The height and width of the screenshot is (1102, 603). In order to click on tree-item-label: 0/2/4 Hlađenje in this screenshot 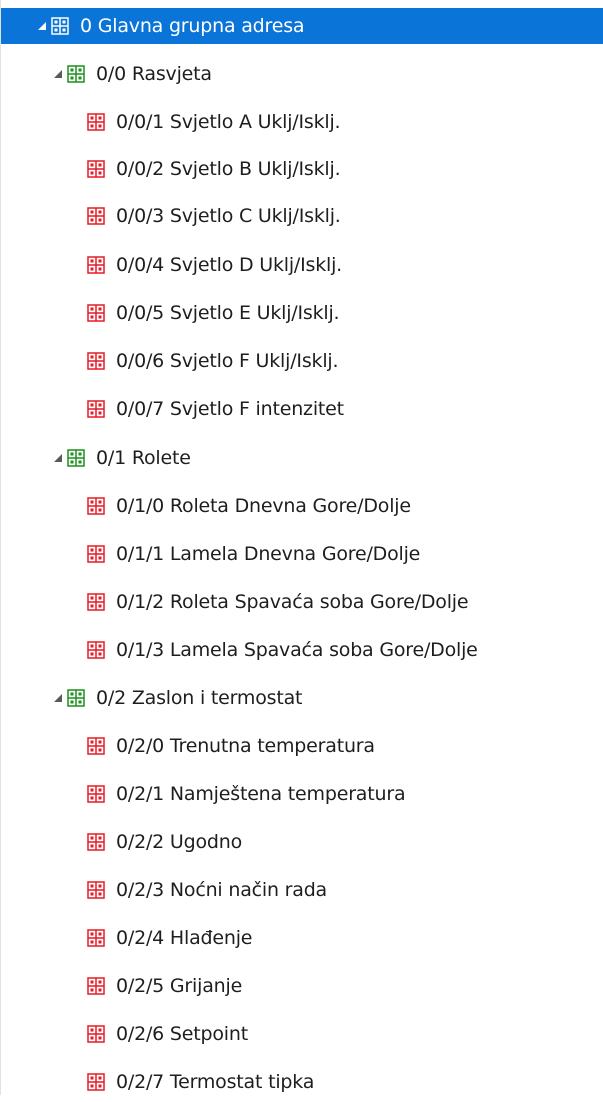, I will do `click(184, 938)`.